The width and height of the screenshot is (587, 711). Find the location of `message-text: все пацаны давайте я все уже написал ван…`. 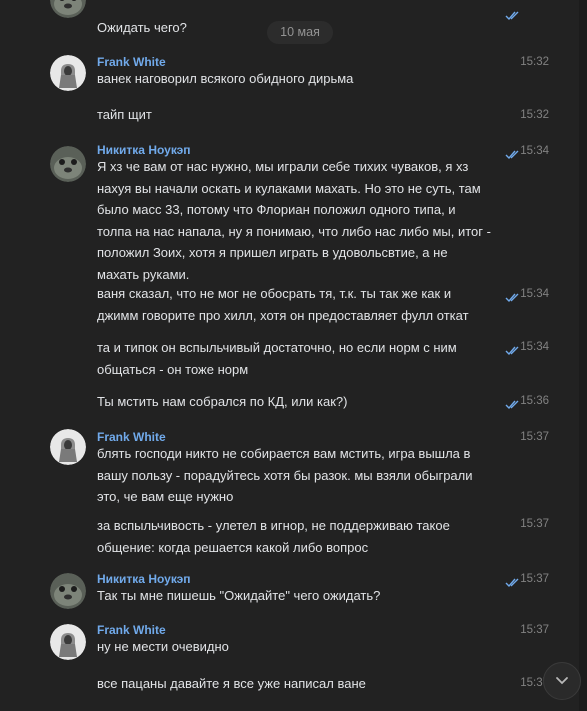

message-text: все пацаны давайте я все уже написал ван… is located at coordinates (231, 683).